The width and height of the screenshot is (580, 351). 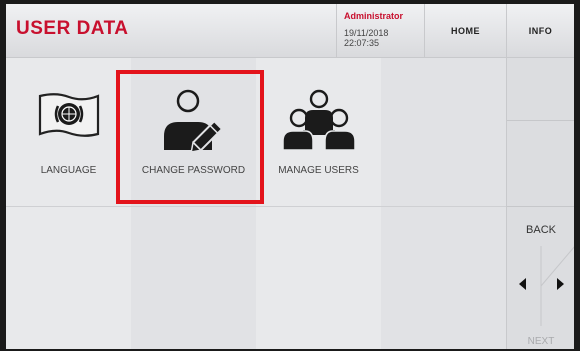 What do you see at coordinates (465, 30) in the screenshot?
I see `home-button: HOME` at bounding box center [465, 30].